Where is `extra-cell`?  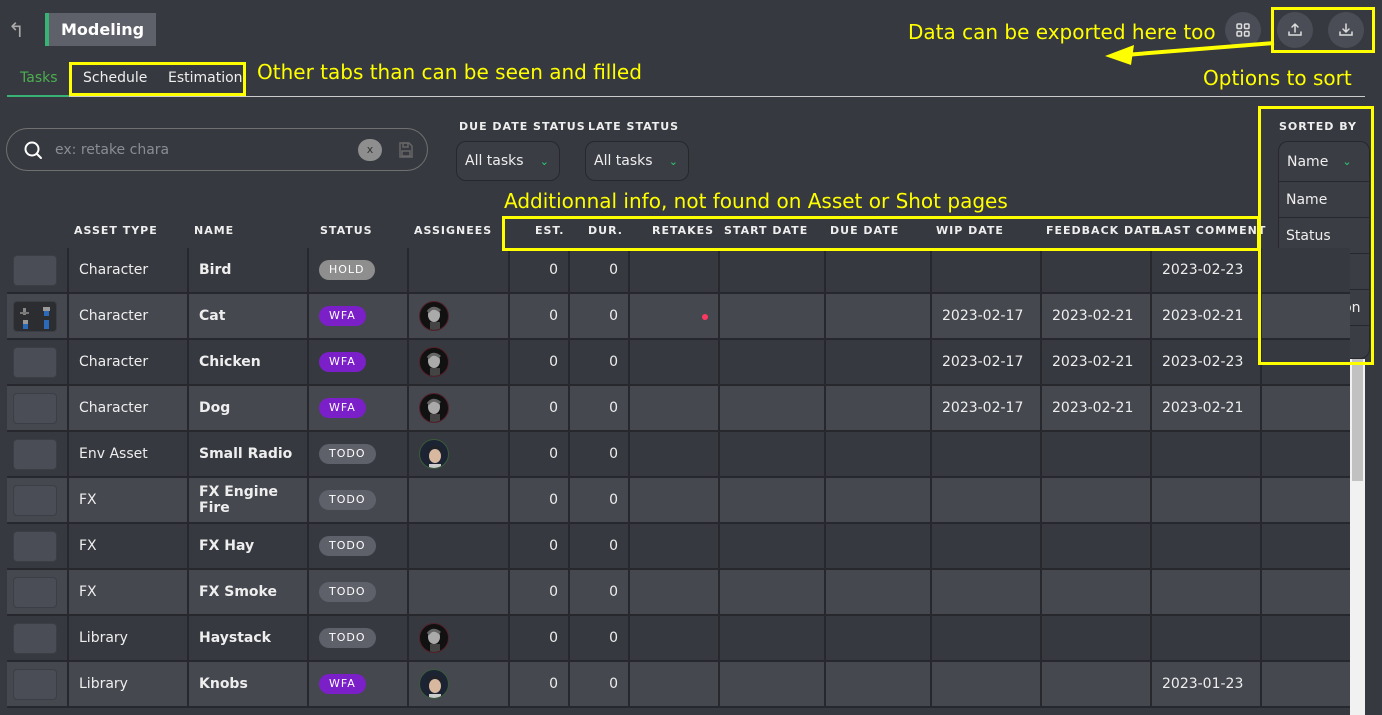
extra-cell is located at coordinates (1306, 638).